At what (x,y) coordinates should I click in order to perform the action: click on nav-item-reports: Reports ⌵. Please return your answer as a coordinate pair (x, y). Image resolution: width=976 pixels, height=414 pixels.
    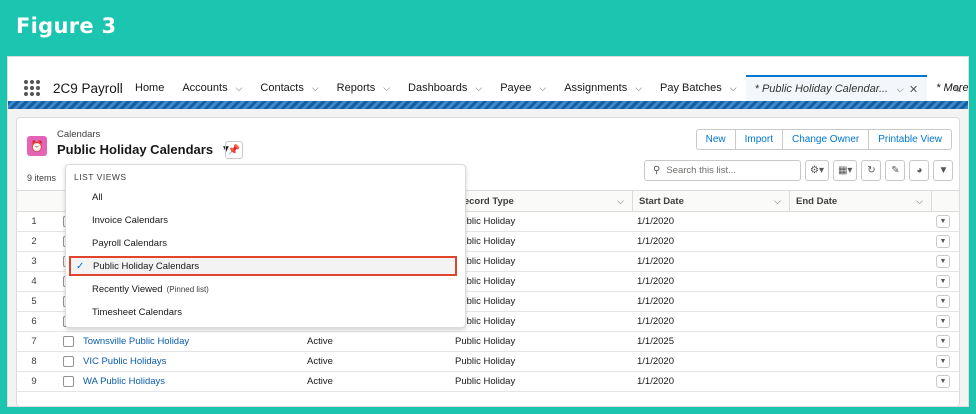
    Looking at the image, I should click on (363, 88).